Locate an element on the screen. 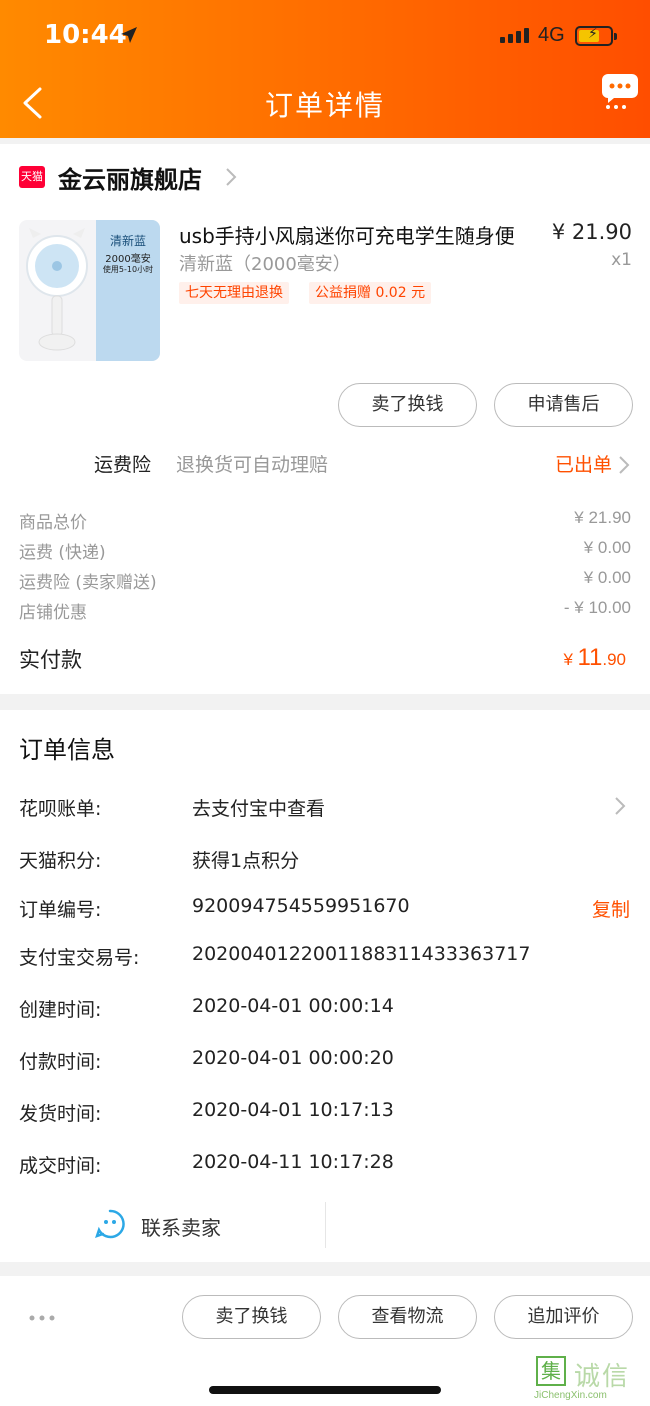 Image resolution: width=650 pixels, height=1406 pixels. divider is located at coordinates (325, 1225).